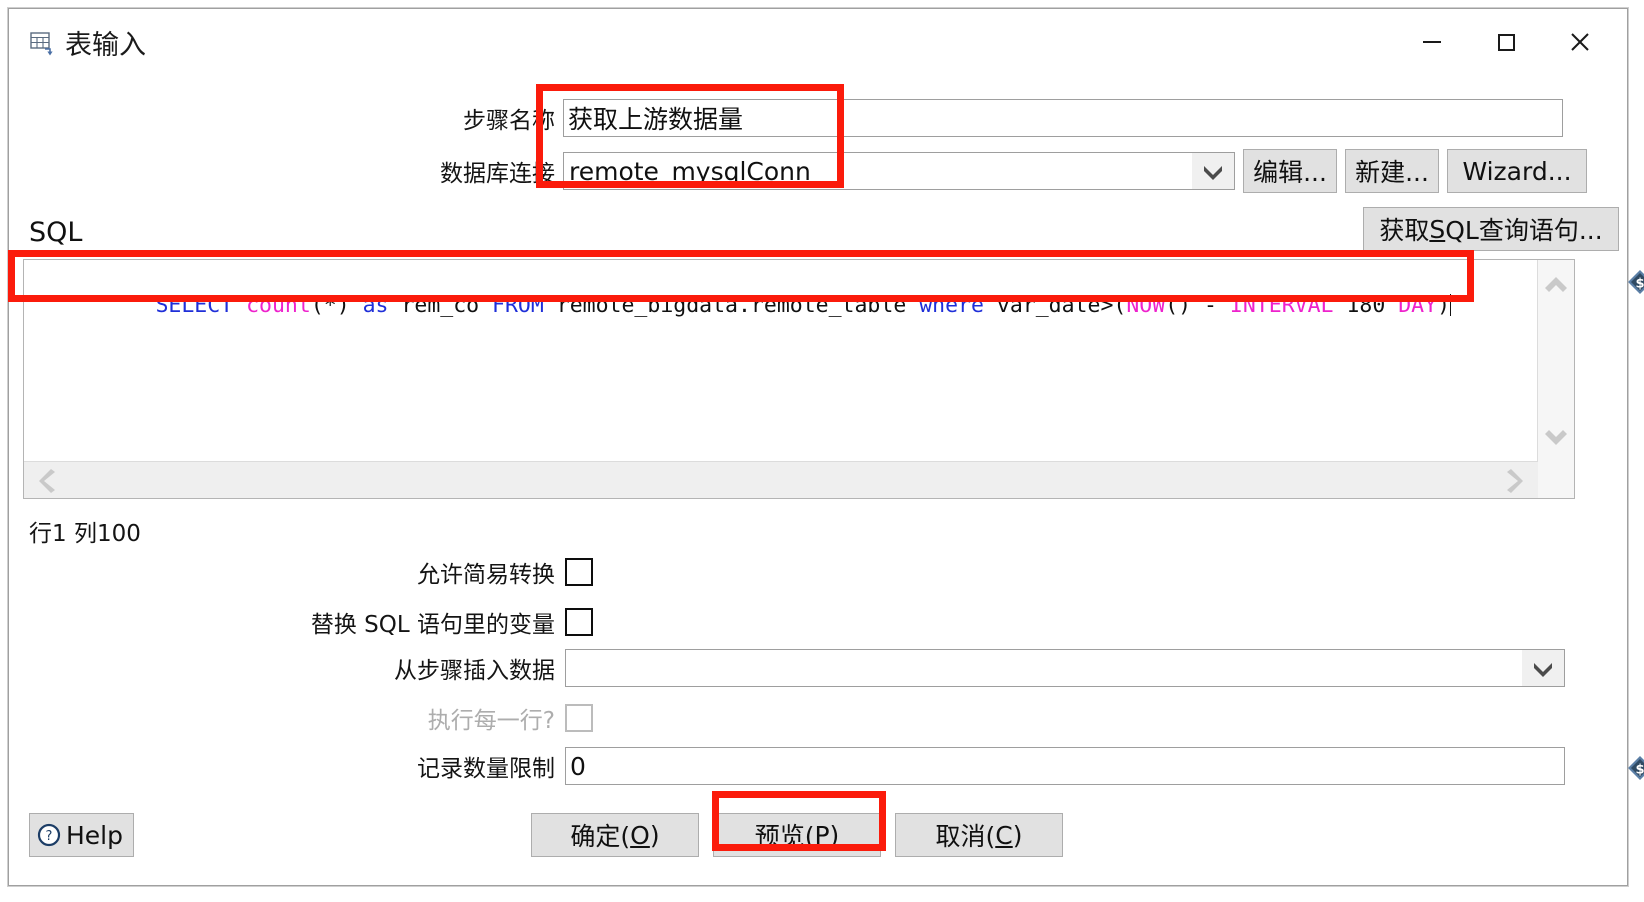 Image resolution: width=1644 pixels, height=902 pixels. I want to click on preview-suffix: ), so click(834, 835).